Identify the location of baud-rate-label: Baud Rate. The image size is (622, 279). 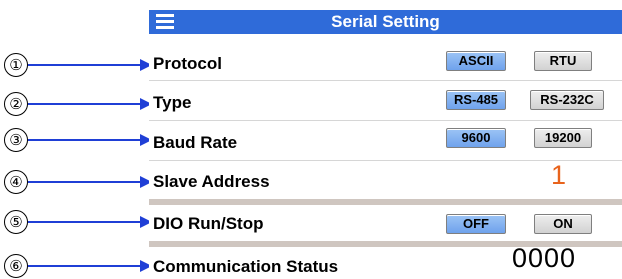
(195, 142).